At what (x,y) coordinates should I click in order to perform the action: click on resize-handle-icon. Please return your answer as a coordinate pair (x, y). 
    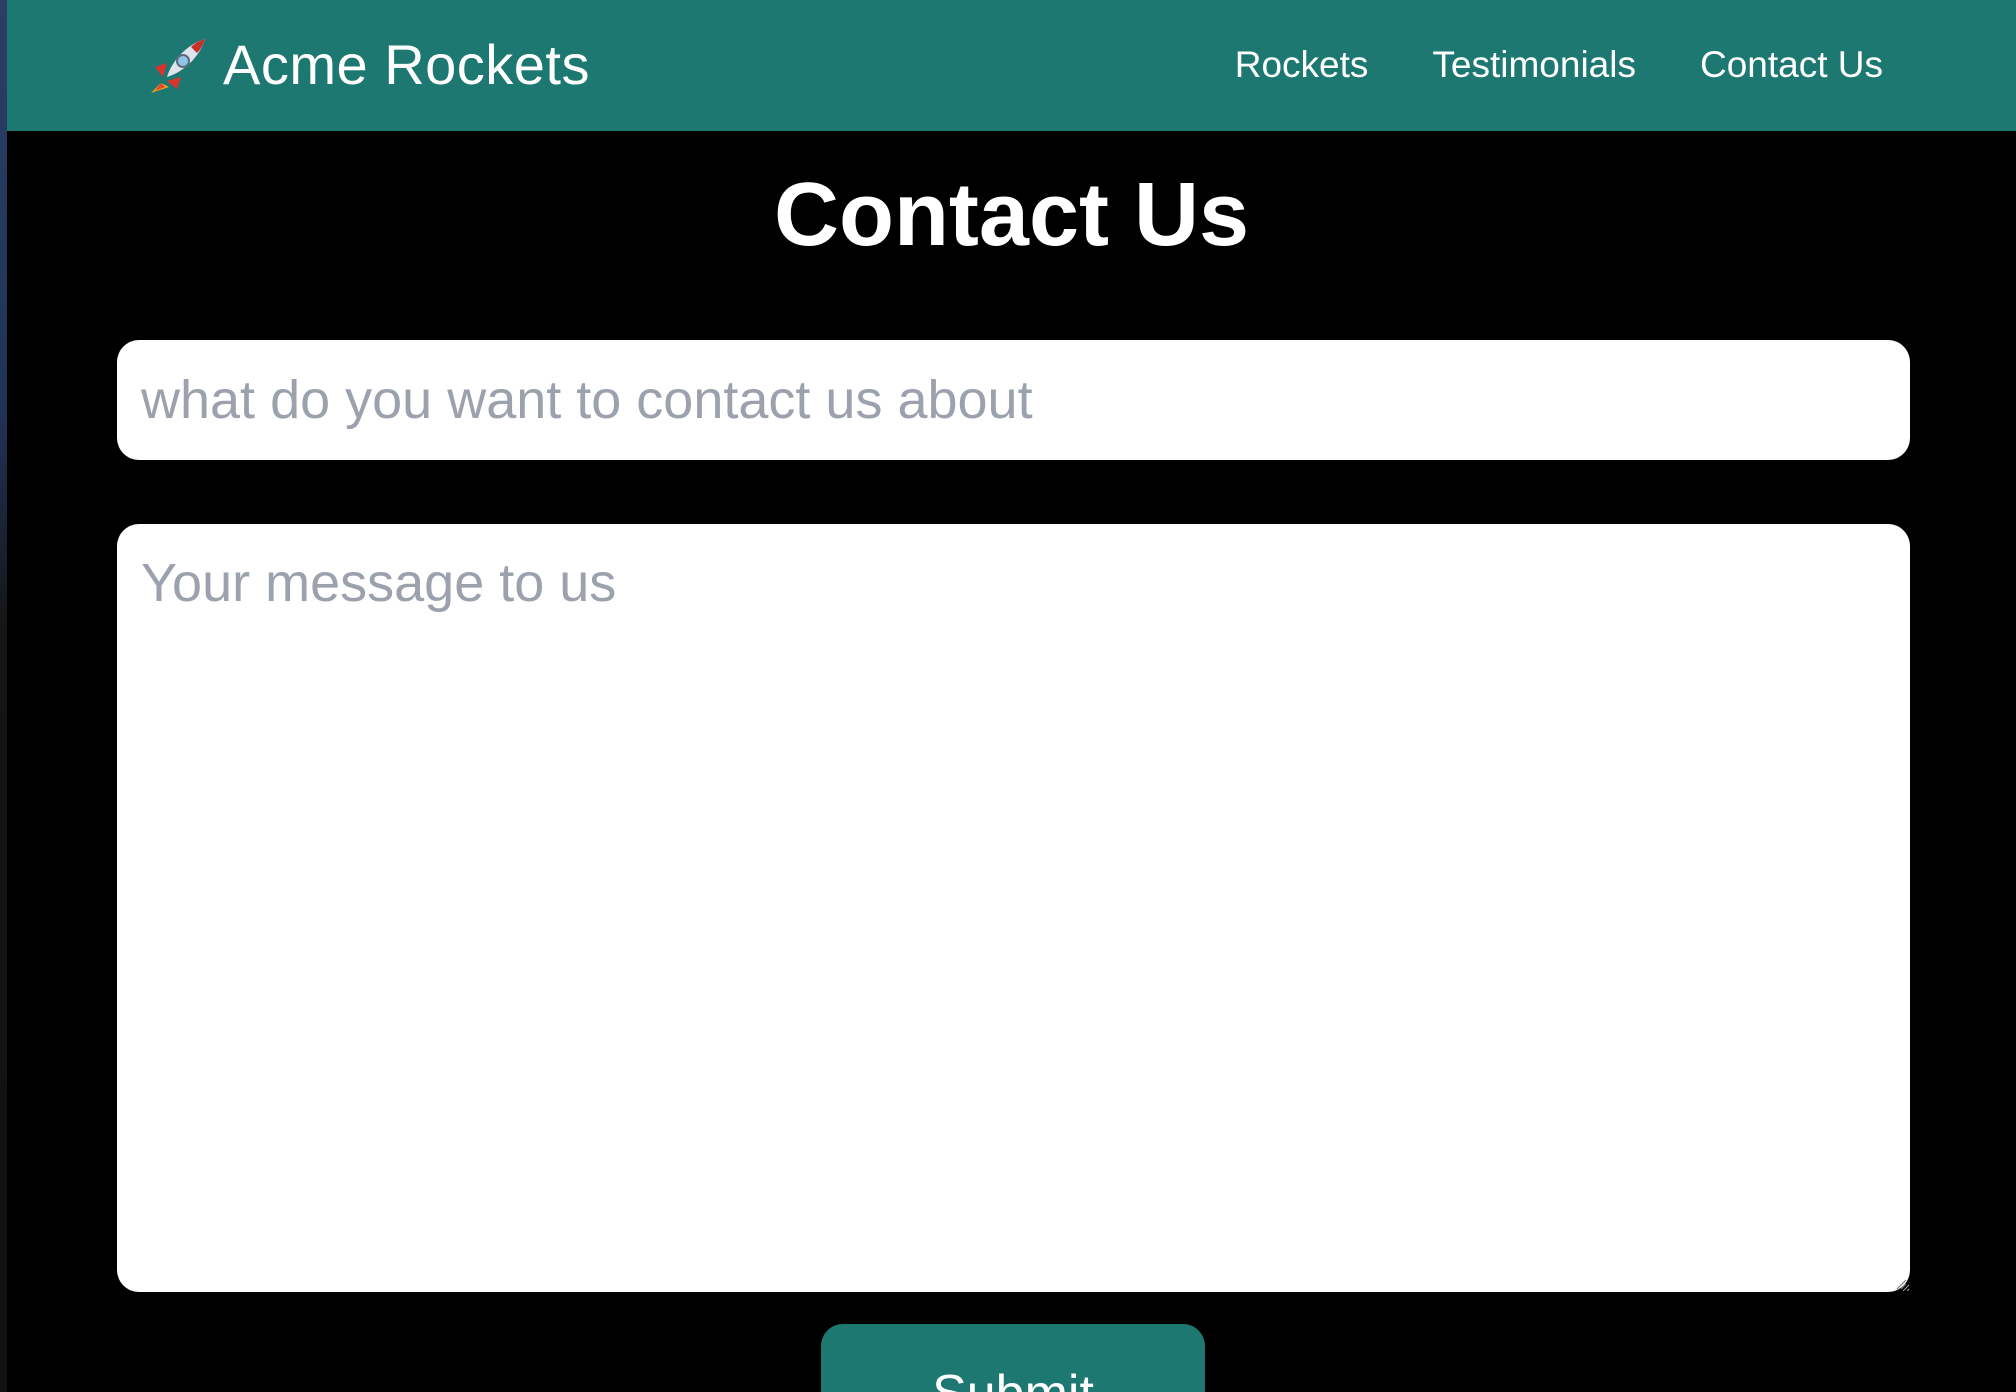
    Looking at the image, I should click on (1901, 1283).